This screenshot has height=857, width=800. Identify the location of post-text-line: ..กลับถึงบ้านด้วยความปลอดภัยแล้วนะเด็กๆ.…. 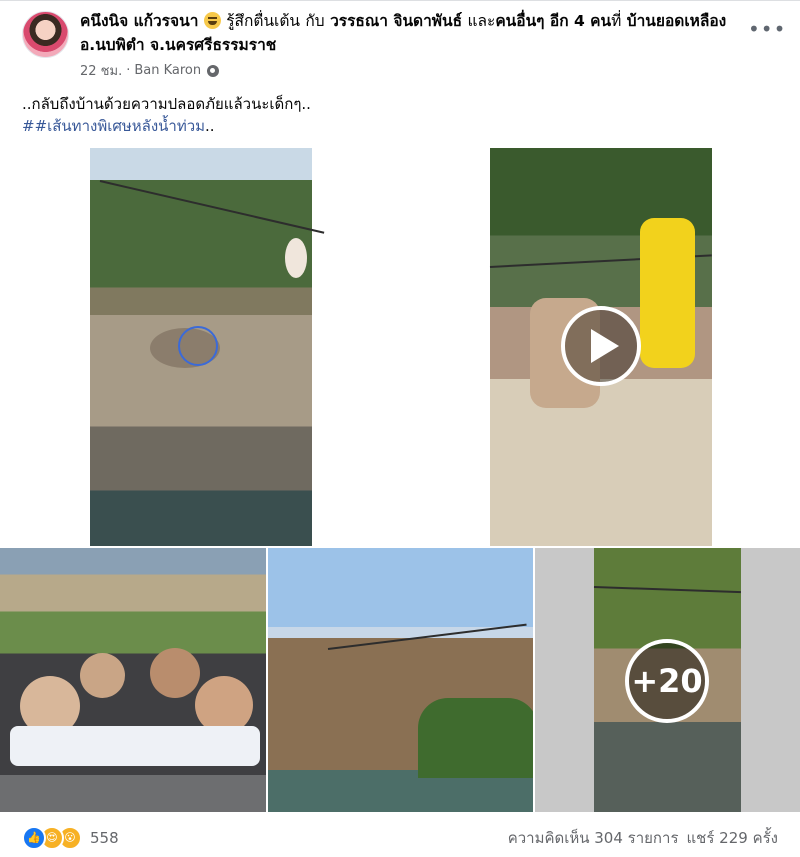
(166, 104).